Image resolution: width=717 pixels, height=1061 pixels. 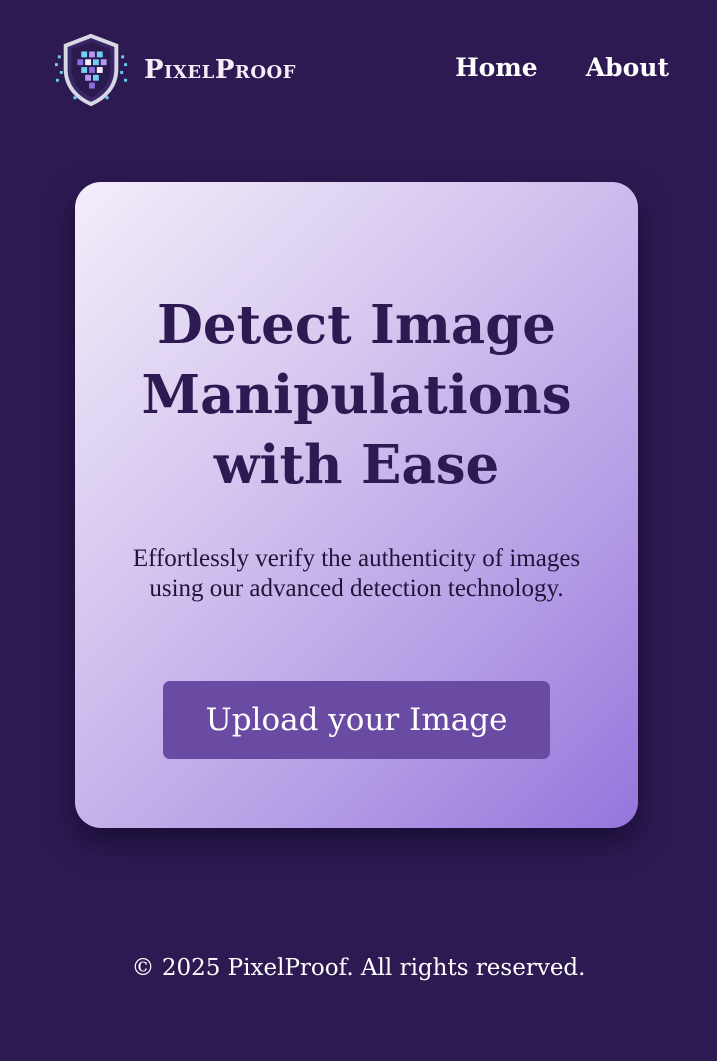 What do you see at coordinates (220, 70) in the screenshot?
I see `brand-name: PixelProof` at bounding box center [220, 70].